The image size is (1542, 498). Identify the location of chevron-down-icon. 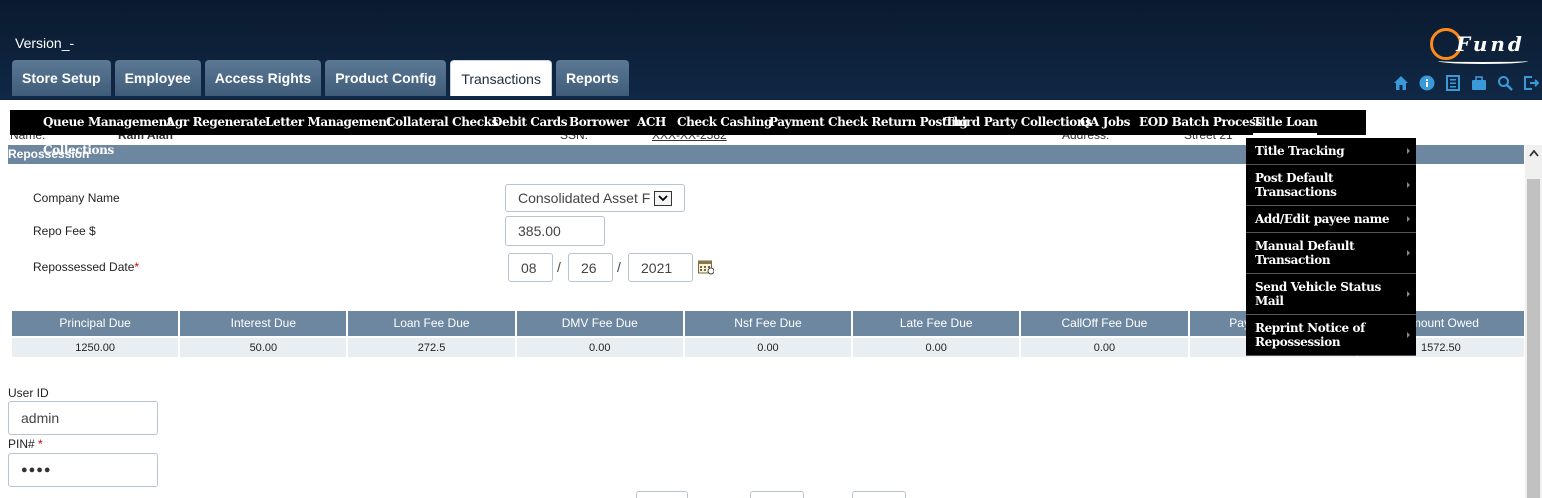
(663, 198).